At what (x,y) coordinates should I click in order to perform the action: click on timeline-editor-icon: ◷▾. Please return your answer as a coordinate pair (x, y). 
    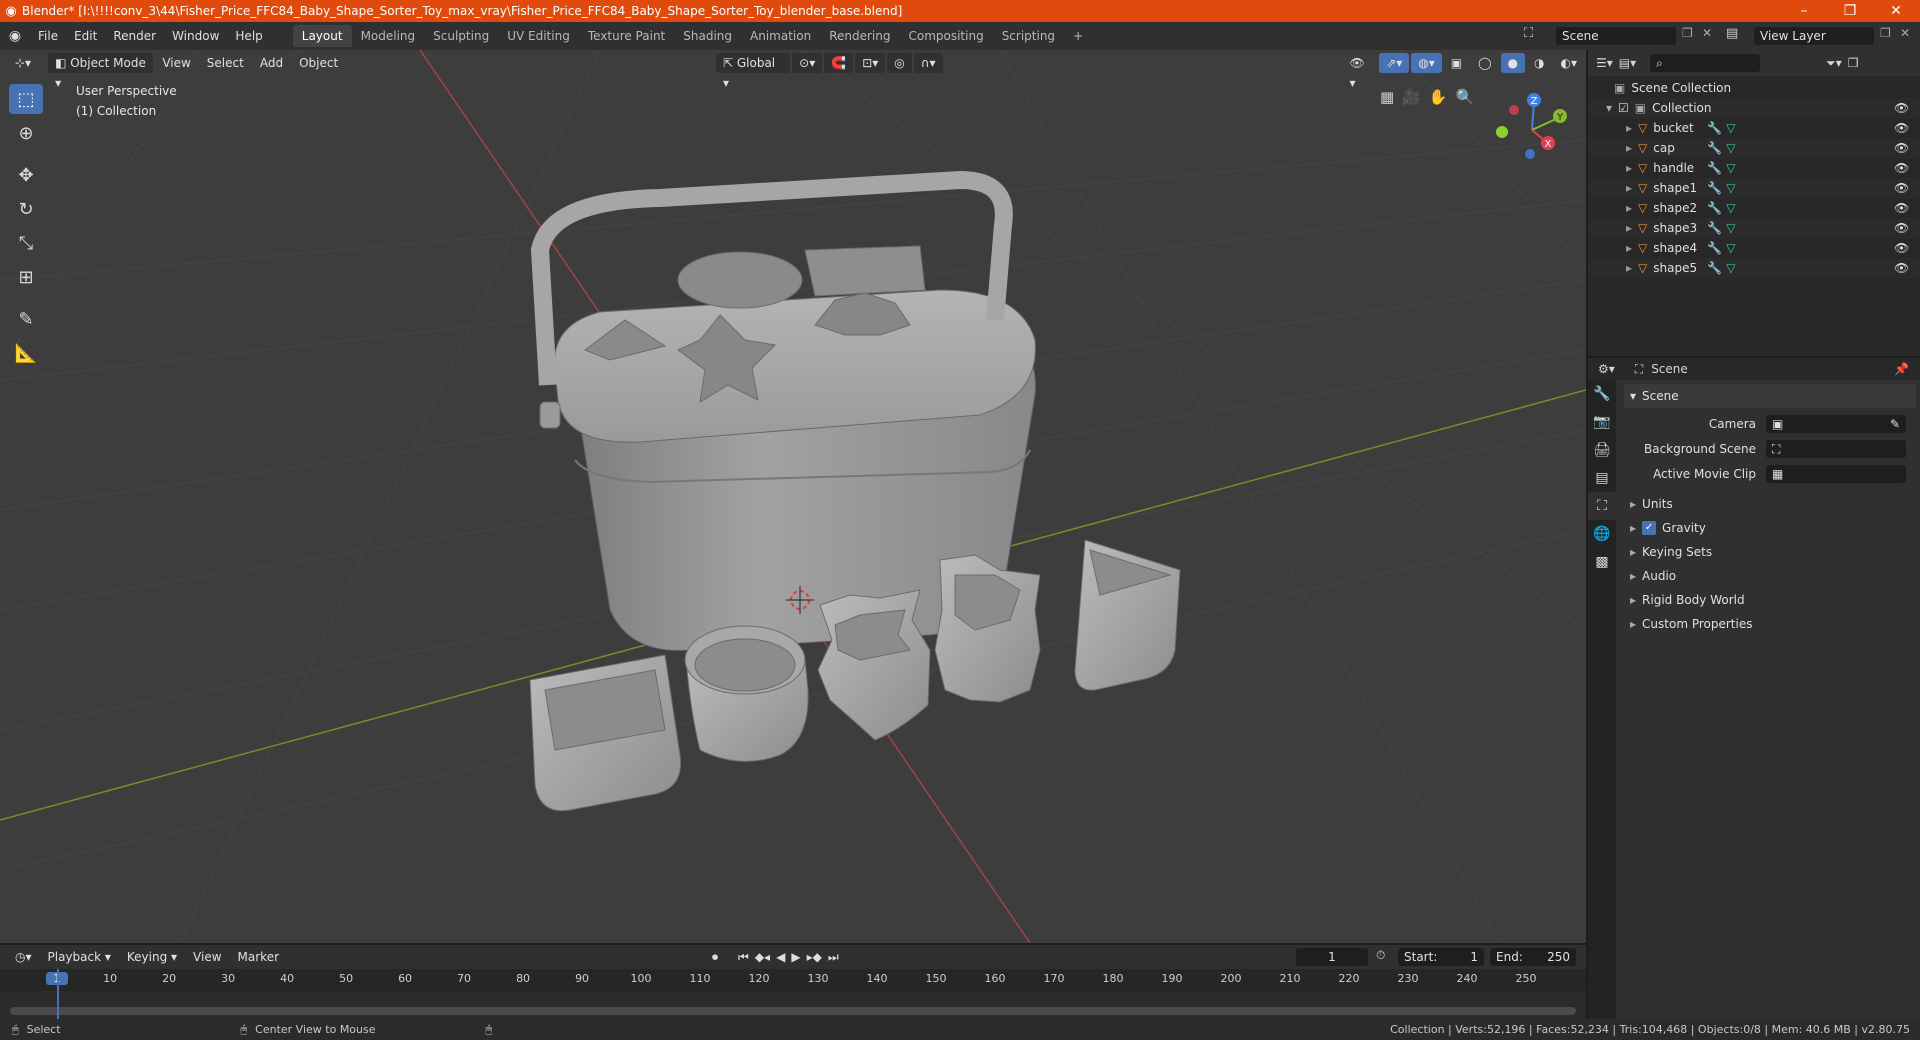
    Looking at the image, I should click on (23, 957).